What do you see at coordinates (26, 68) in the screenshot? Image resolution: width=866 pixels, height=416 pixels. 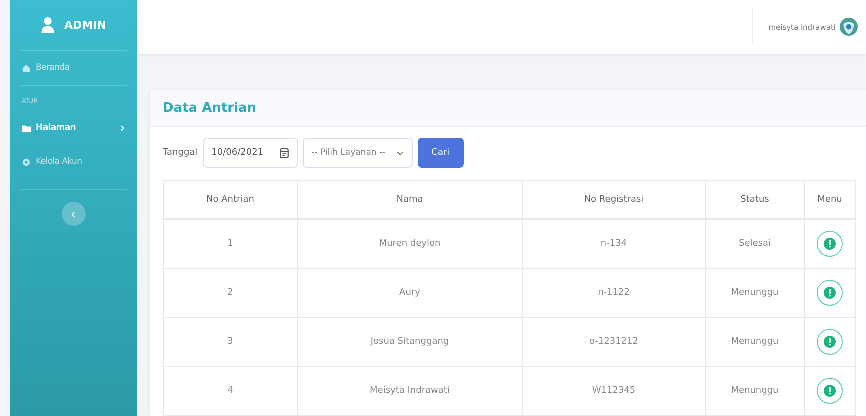 I see `home-icon` at bounding box center [26, 68].